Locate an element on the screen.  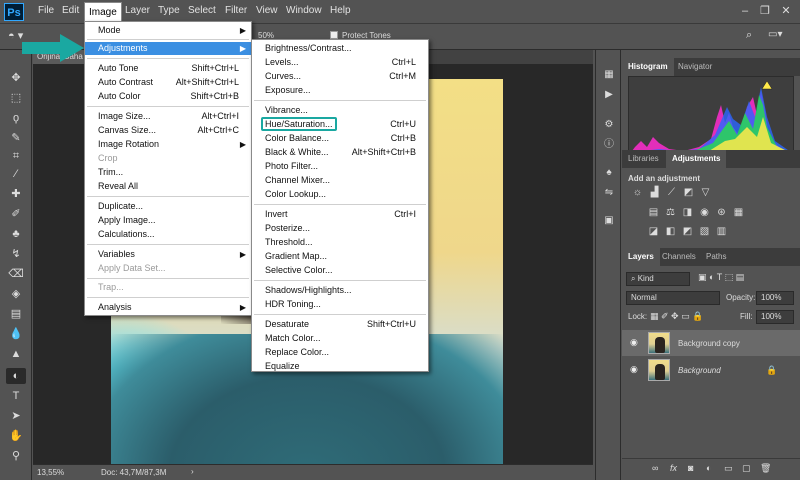
menu-item-curves: Curves... Ctrl+M is located at coordinates (340, 76).